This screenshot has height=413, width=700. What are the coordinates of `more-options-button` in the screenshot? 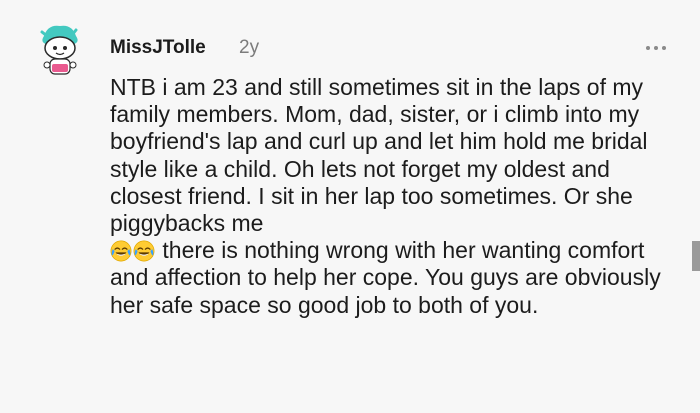 It's located at (656, 48).